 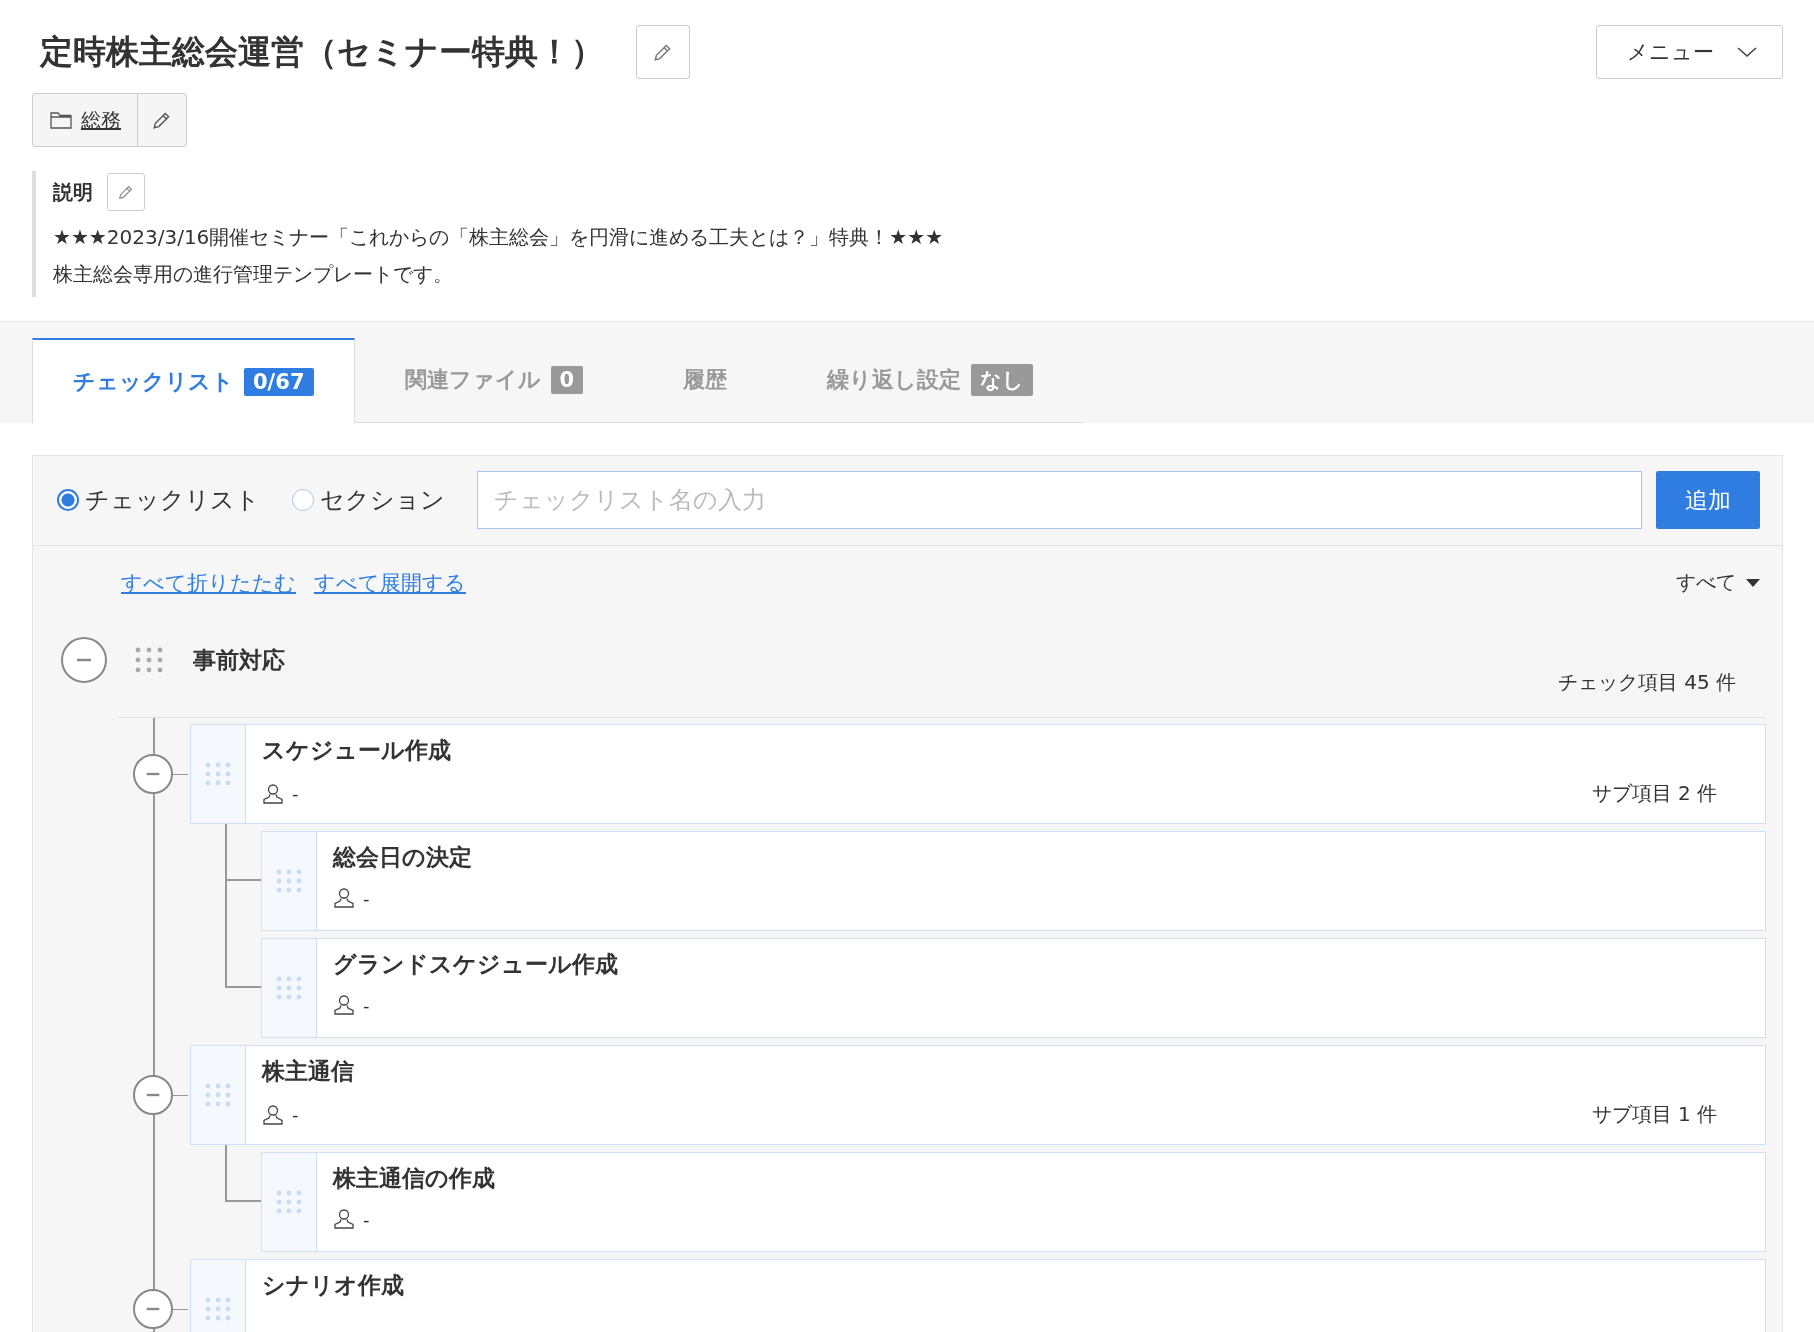 I want to click on edit-description-button, so click(x=126, y=192).